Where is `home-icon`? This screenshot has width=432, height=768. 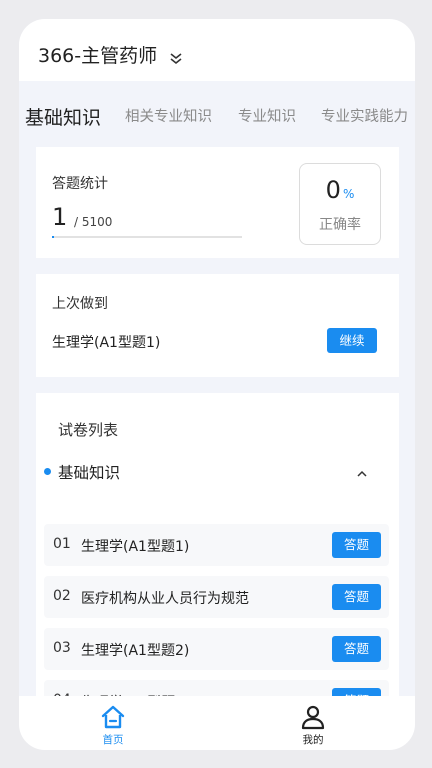
home-icon is located at coordinates (113, 717).